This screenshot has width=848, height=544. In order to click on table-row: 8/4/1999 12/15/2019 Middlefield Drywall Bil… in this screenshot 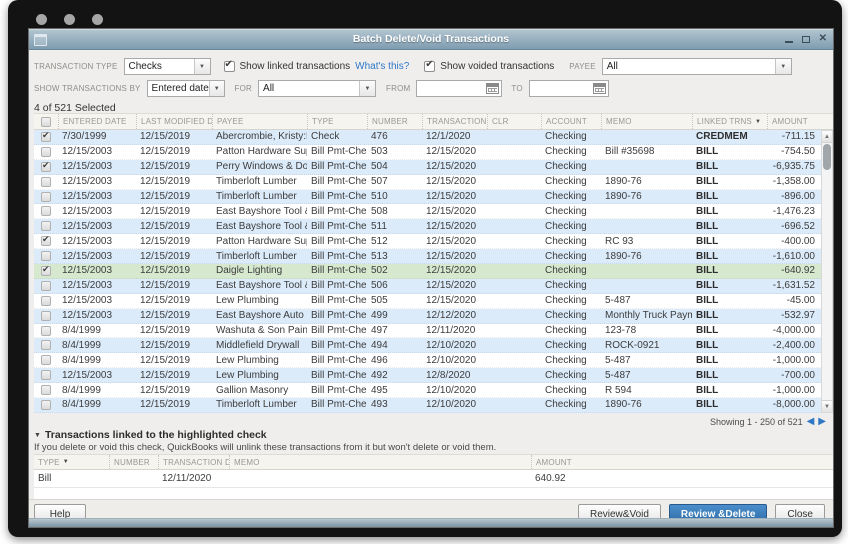, I will do `click(427, 346)`.